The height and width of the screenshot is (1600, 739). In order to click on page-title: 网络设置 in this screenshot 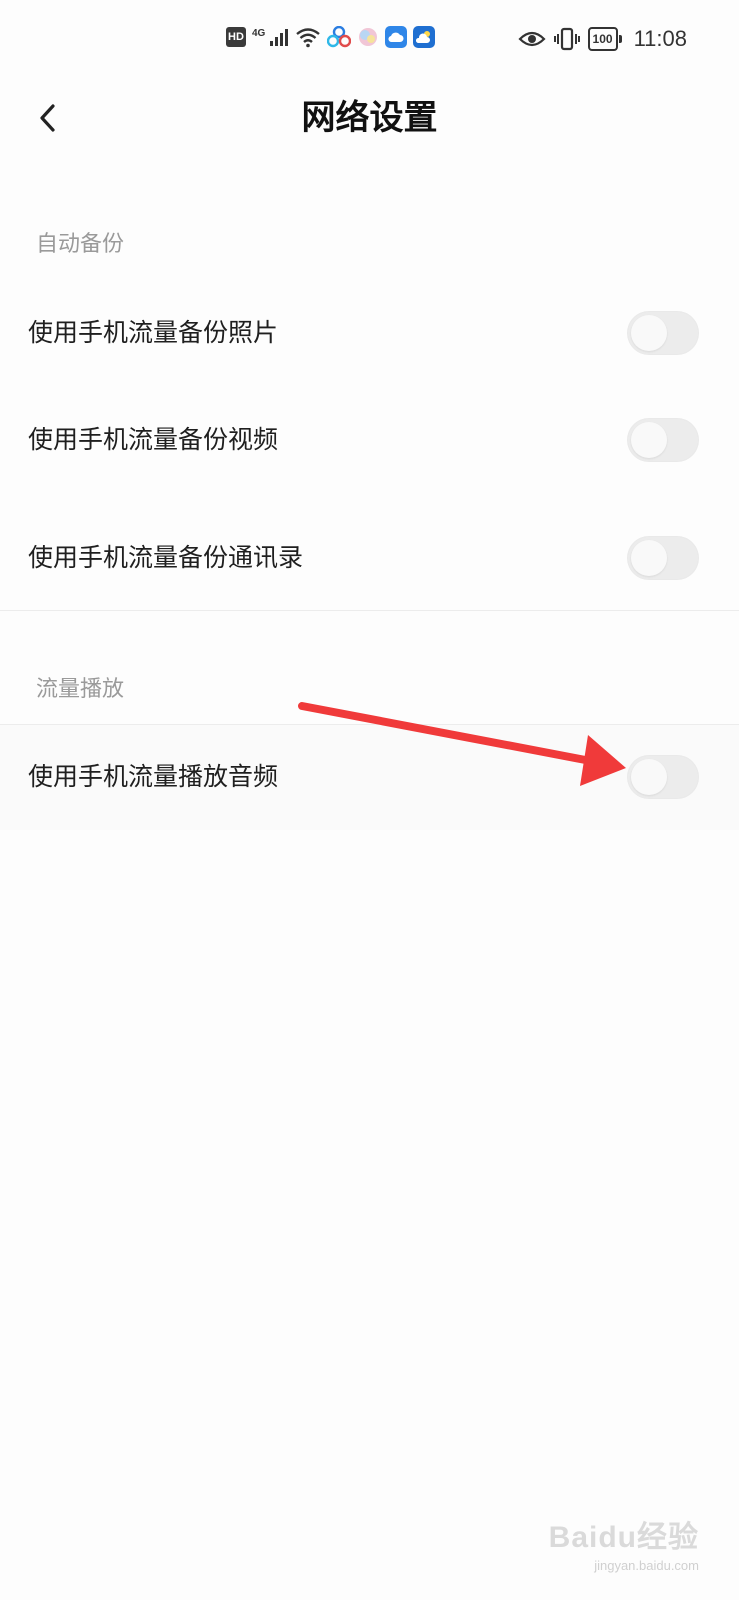, I will do `click(369, 118)`.